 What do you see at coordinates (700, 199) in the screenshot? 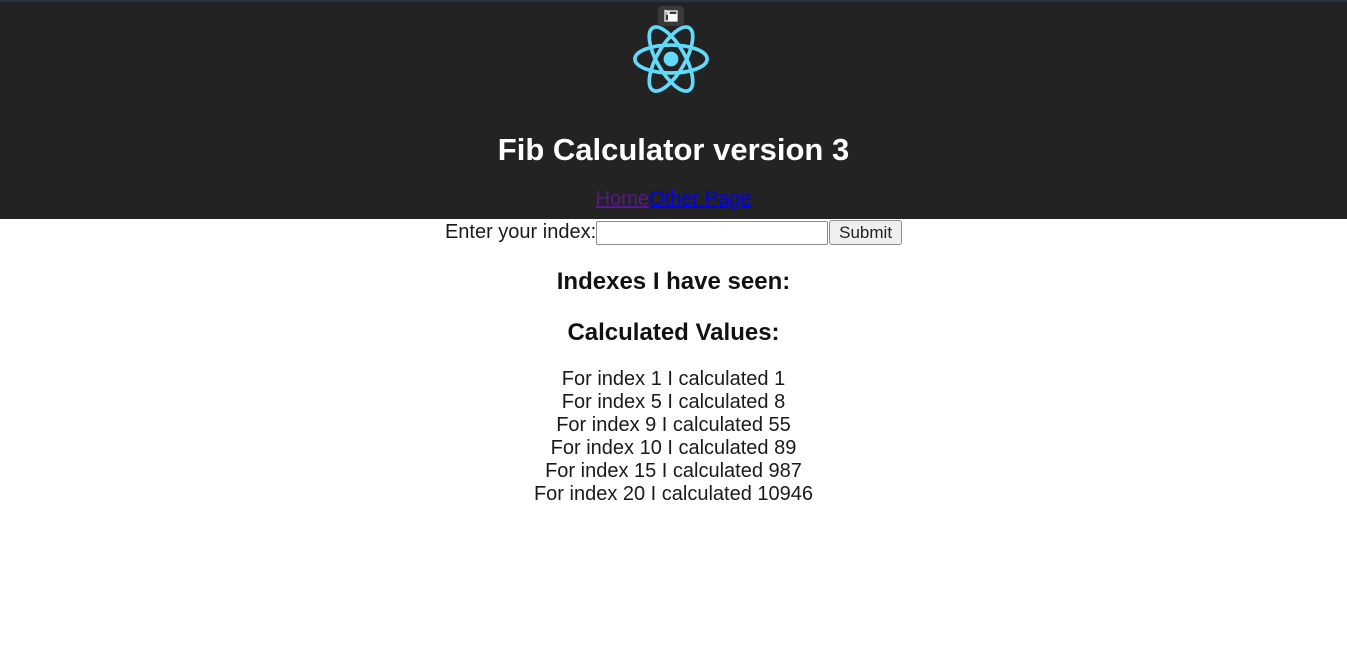
I see `nav-link-other-page: Other Page` at bounding box center [700, 199].